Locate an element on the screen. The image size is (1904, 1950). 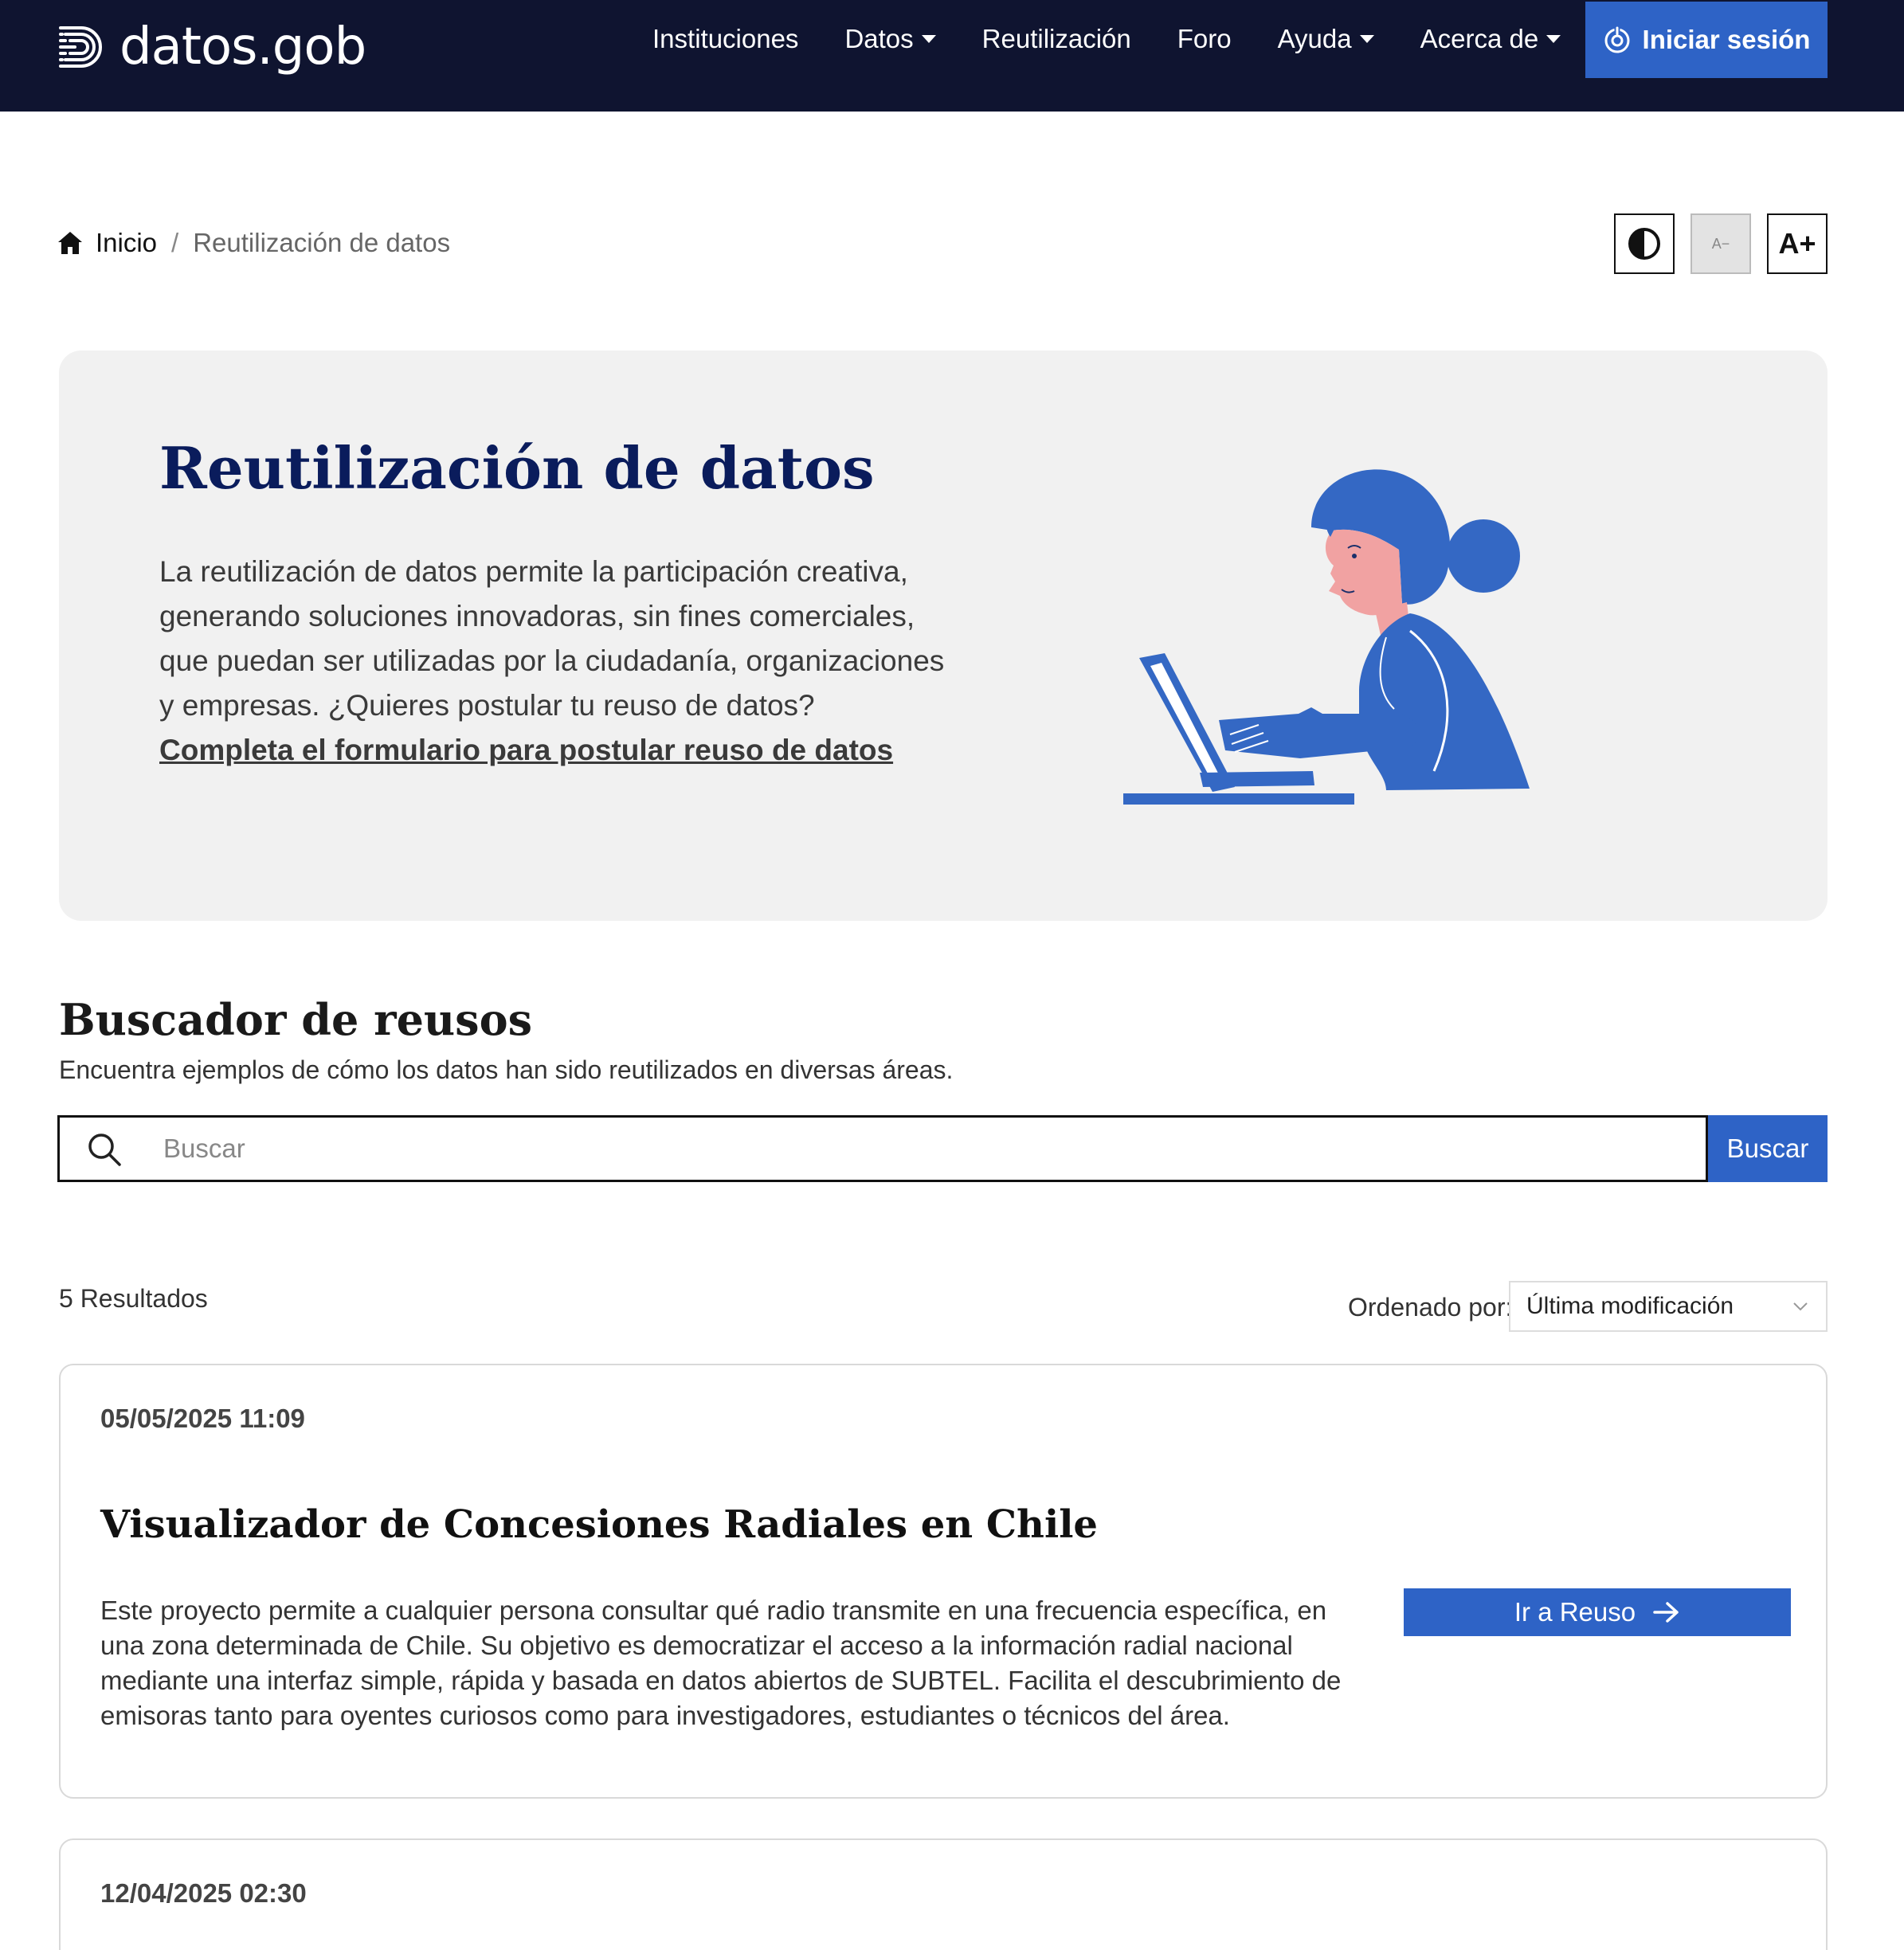
go-to-reuse-button: Ir a Reuso is located at coordinates (1597, 1612).